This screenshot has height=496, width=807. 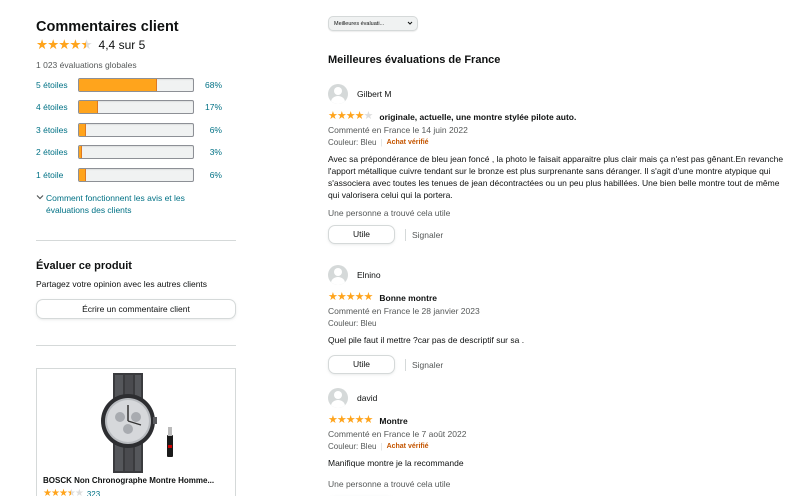 I want to click on review-author: Gilbert M, so click(x=558, y=94).